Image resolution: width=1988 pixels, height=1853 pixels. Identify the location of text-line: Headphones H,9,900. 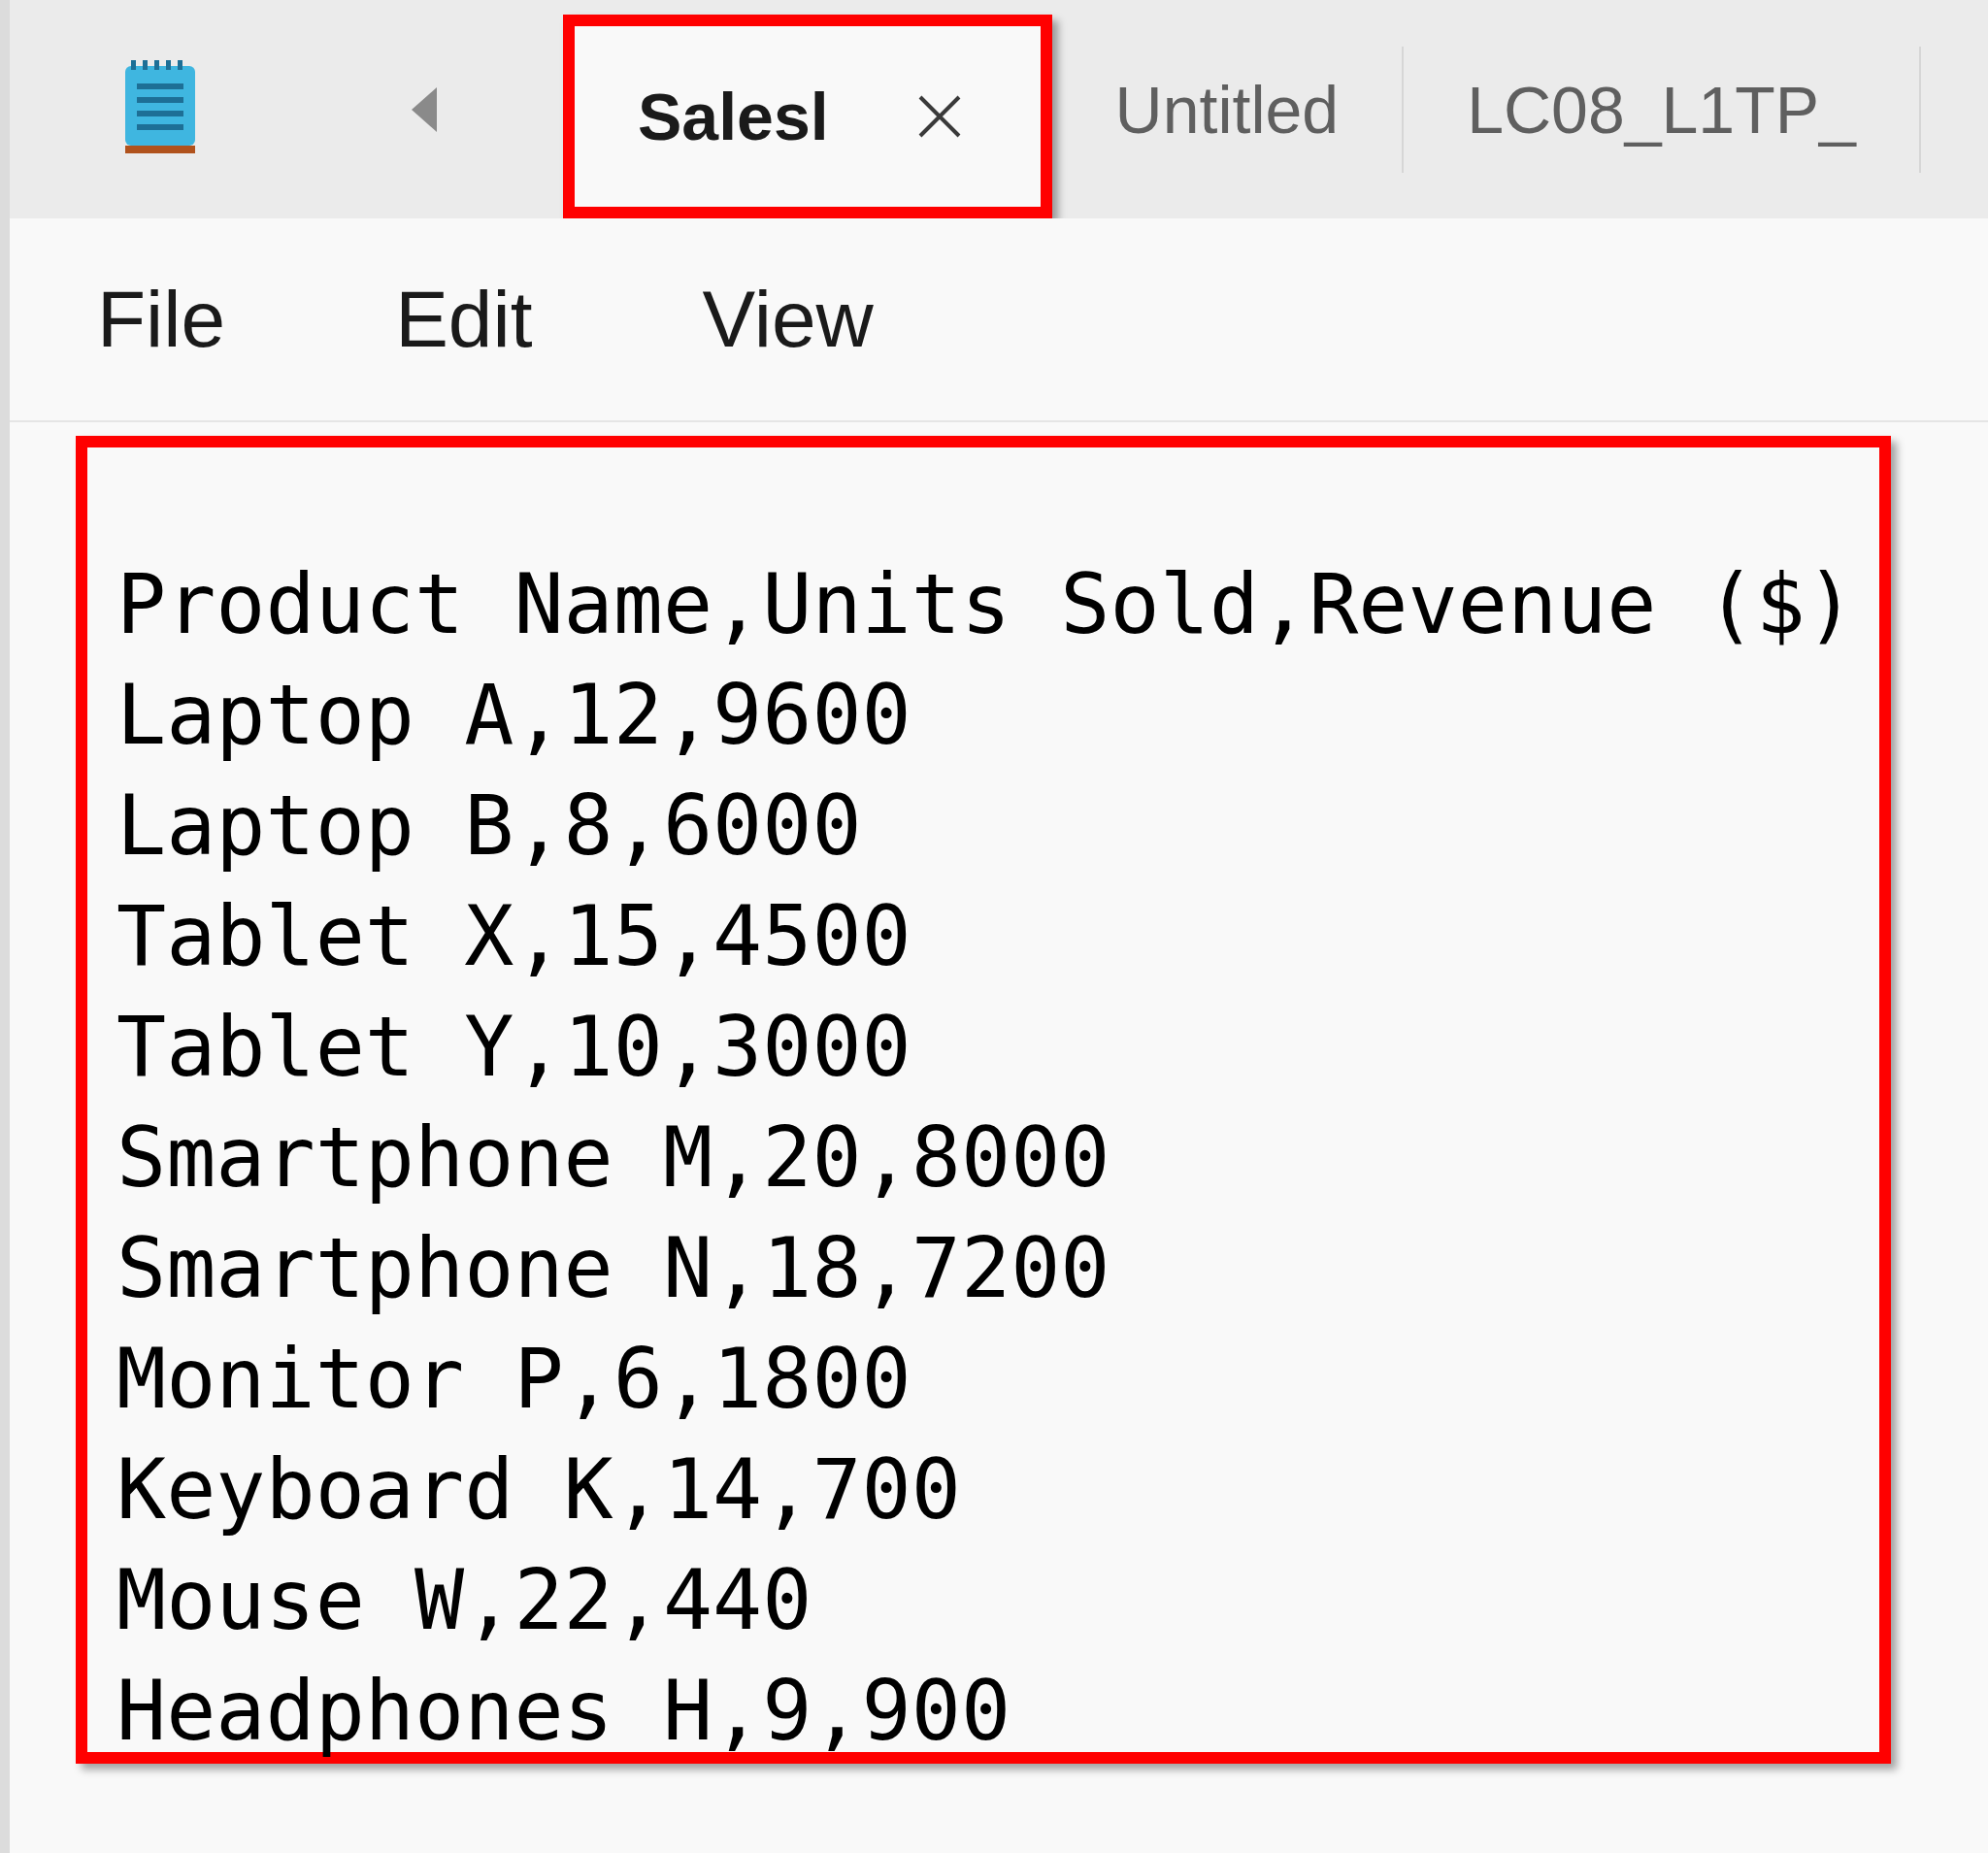
(563, 1712).